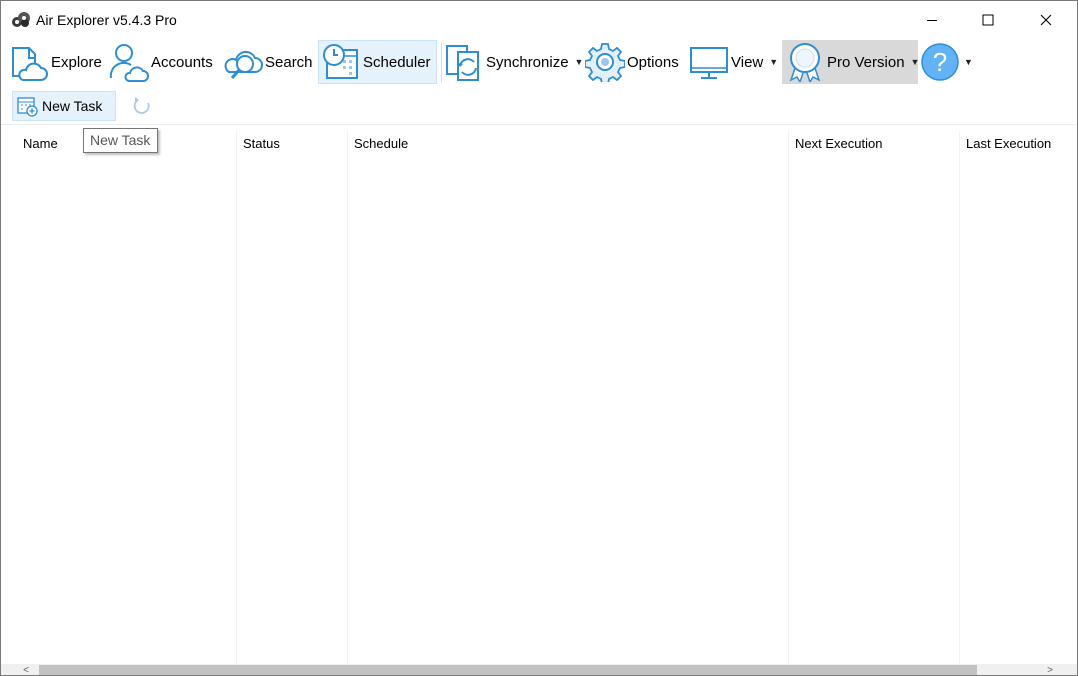 The height and width of the screenshot is (676, 1078). What do you see at coordinates (72, 106) in the screenshot?
I see `new-task-label: New Task` at bounding box center [72, 106].